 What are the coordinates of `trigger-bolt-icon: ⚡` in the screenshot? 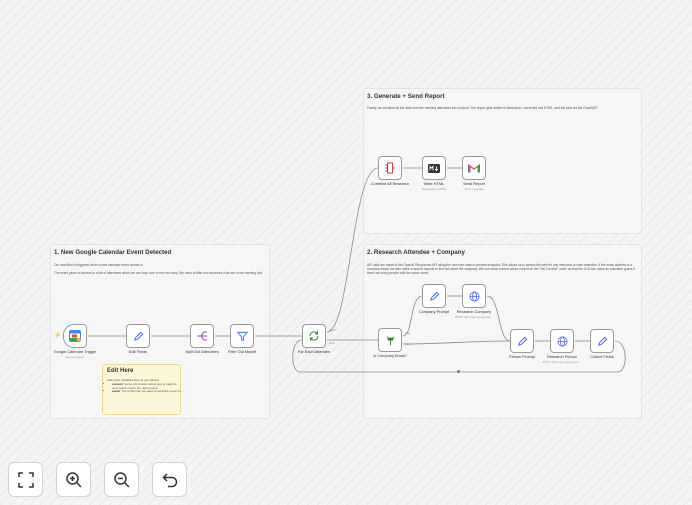 It's located at (58, 336).